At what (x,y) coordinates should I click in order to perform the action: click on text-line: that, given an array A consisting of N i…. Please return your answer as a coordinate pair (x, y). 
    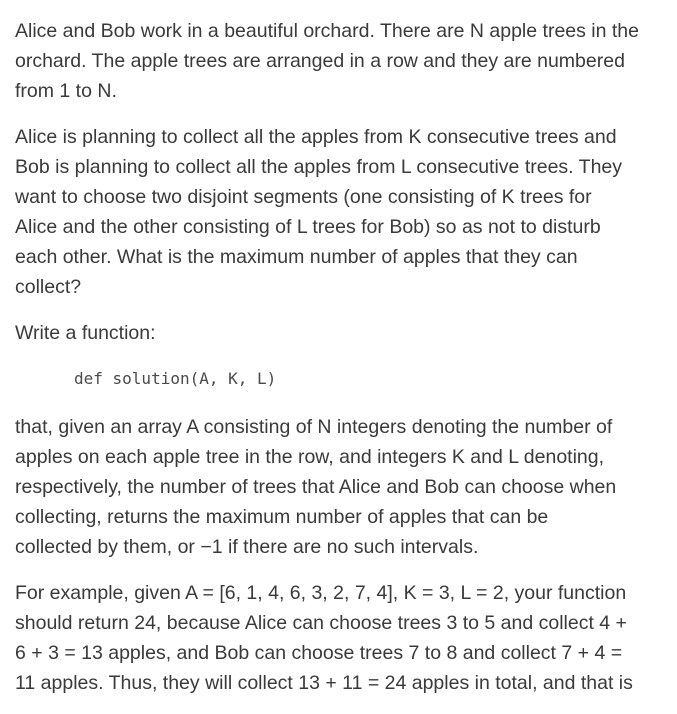
    Looking at the image, I should click on (314, 427).